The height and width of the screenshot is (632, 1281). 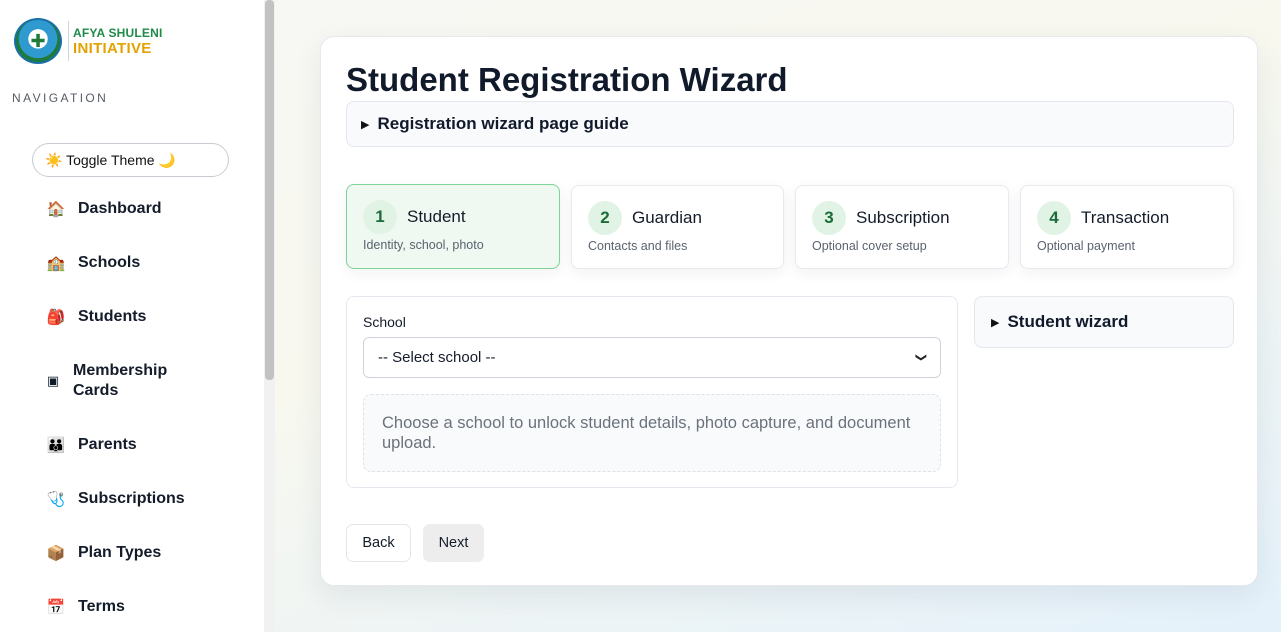 I want to click on step-number: 2, so click(x=605, y=218).